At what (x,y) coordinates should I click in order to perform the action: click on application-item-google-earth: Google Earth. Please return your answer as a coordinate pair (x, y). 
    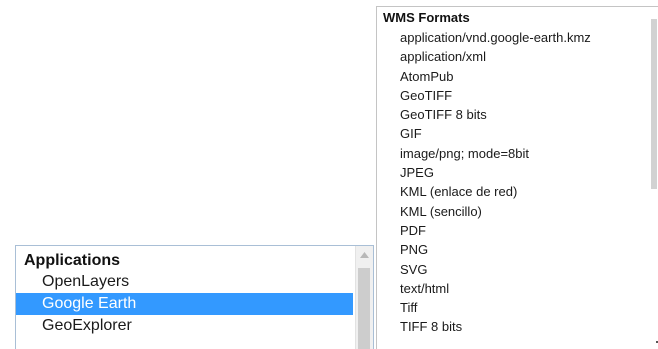
    Looking at the image, I should click on (184, 304).